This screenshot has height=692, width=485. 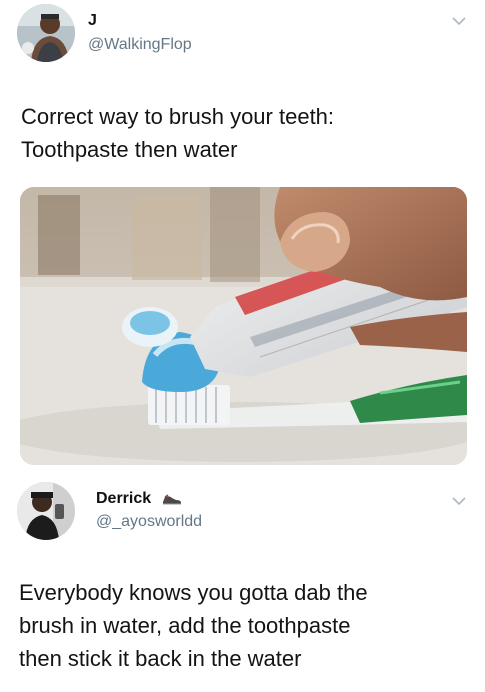 What do you see at coordinates (140, 45) in the screenshot?
I see `author-handle: @WalkingFlop` at bounding box center [140, 45].